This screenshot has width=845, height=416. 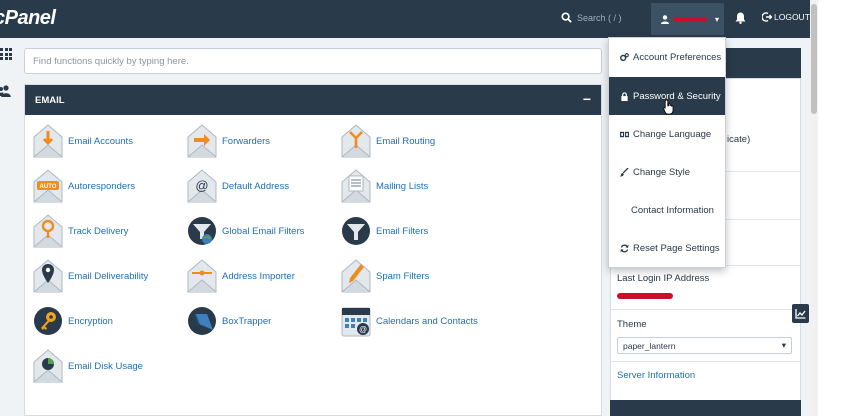 What do you see at coordinates (6, 54) in the screenshot?
I see `home-grid-icon` at bounding box center [6, 54].